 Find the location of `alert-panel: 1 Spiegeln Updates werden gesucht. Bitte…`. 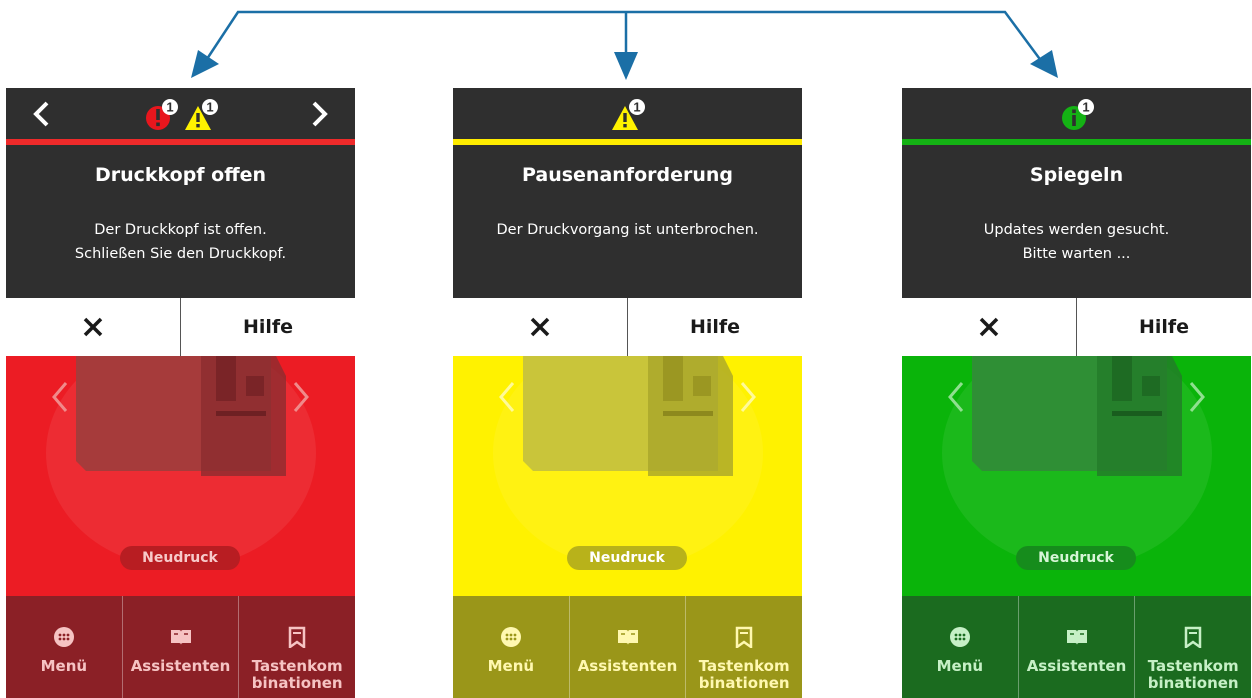

alert-panel: 1 Spiegeln Updates werden gesucht. Bitte… is located at coordinates (1076, 193).